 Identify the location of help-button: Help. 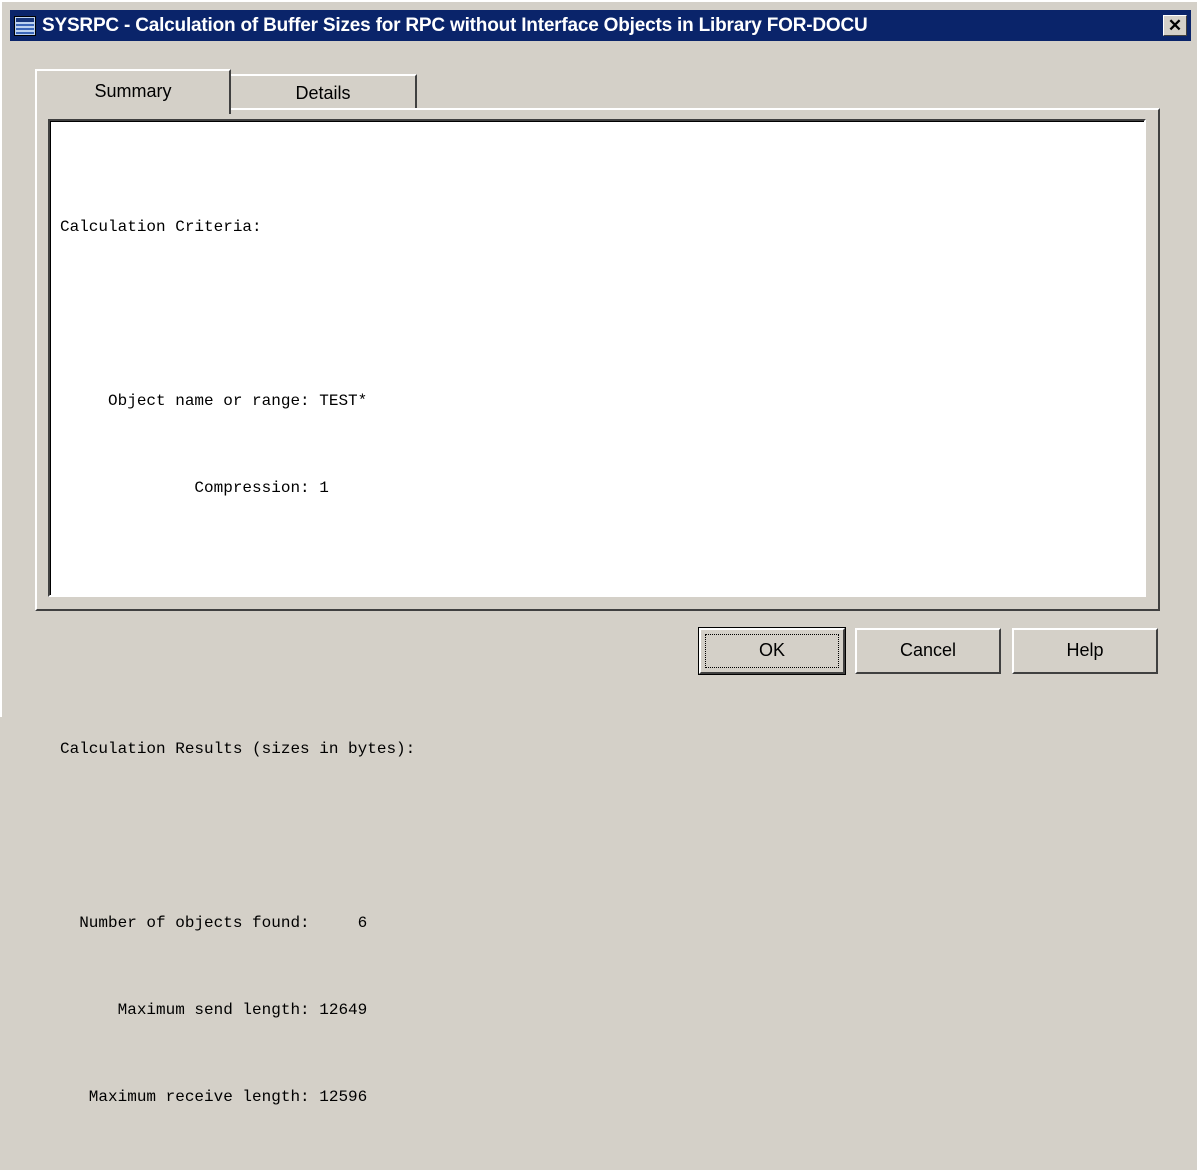
(1085, 651).